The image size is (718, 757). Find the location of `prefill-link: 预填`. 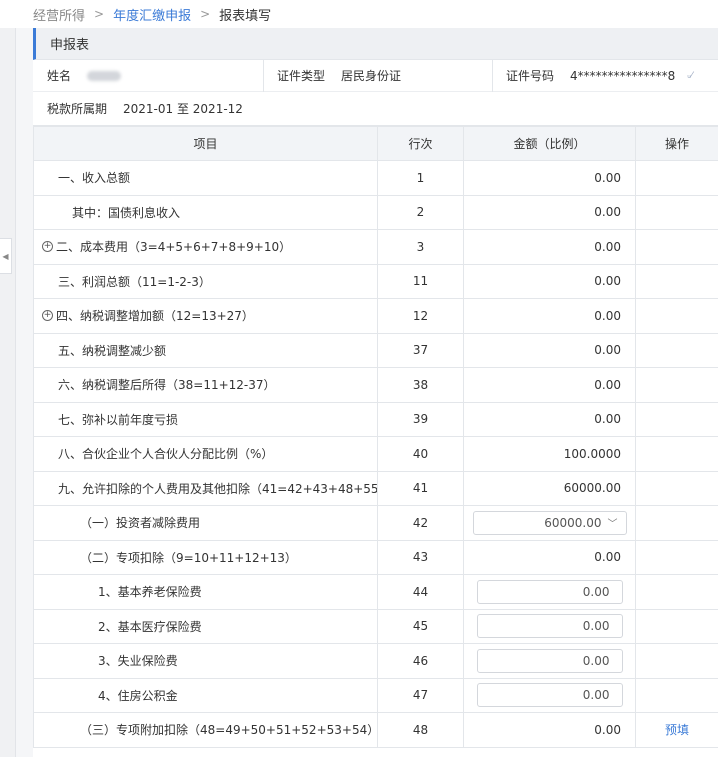

prefill-link: 预填 is located at coordinates (677, 730).